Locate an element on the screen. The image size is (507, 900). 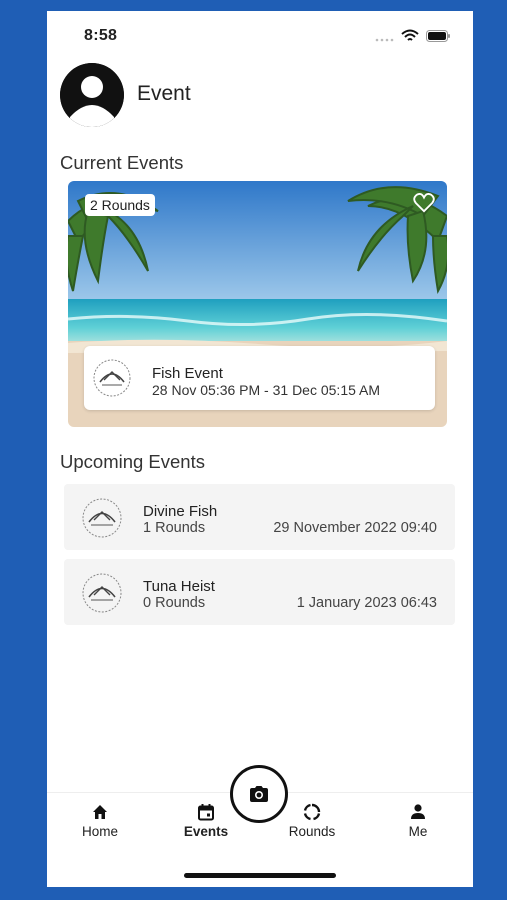
event-dates: 28 Nov 05:36 PM - 31 Dec 05:15 AM is located at coordinates (266, 390).